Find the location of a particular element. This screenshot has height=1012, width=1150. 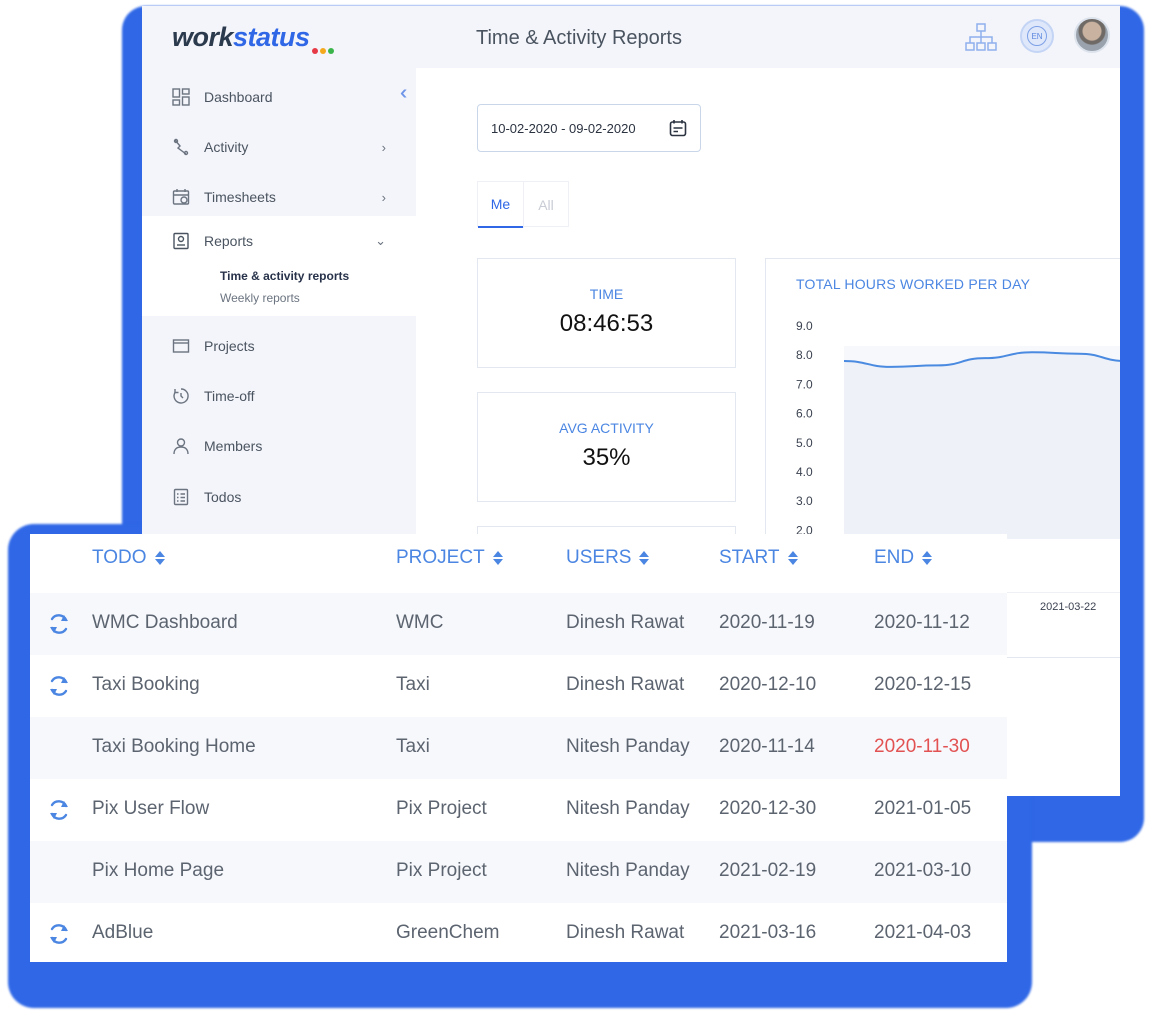

sidebar-item-reports: Reports ⌄ is located at coordinates (279, 241).